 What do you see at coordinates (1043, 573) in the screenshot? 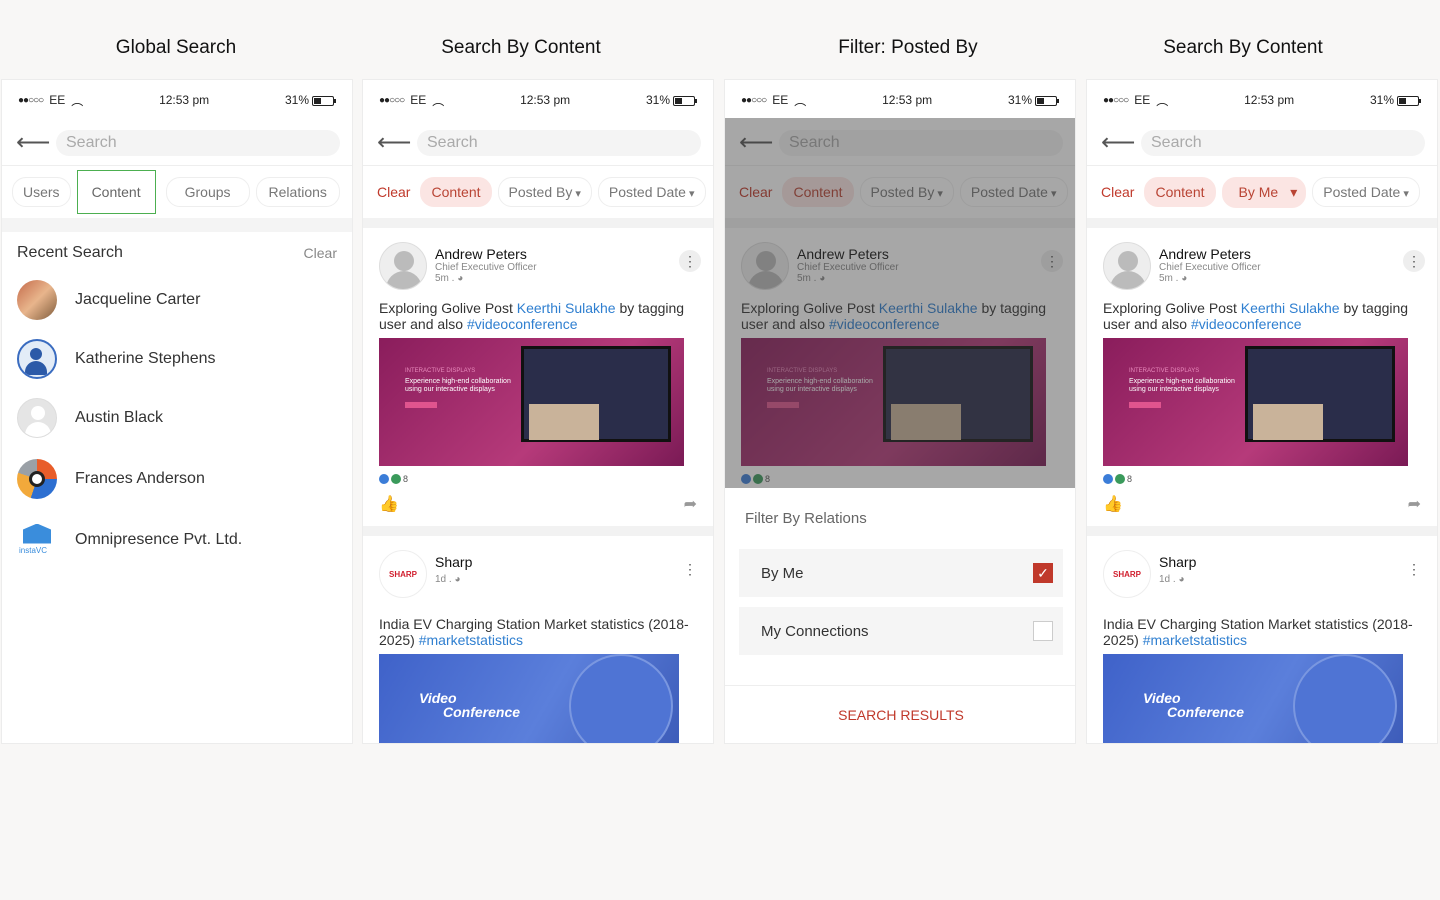
I see `checkbox-checked-icon: ✓` at bounding box center [1043, 573].